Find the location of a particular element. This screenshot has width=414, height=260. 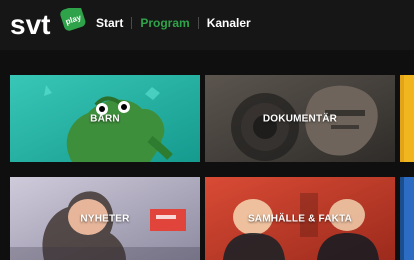

partial-tile-image is located at coordinates (407, 118).